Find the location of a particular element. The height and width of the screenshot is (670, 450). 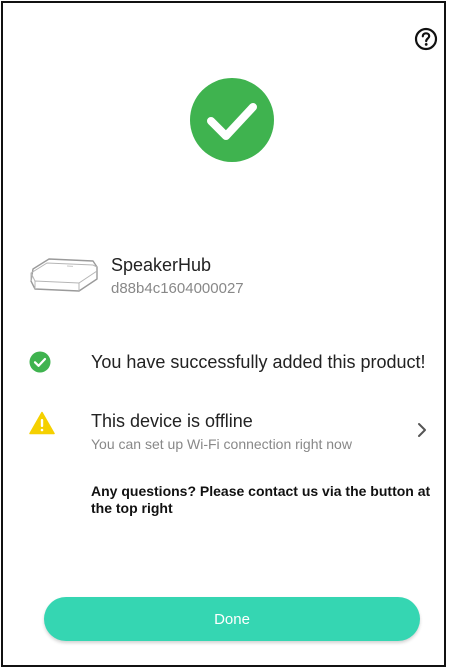

chevron-right-icon is located at coordinates (422, 430).